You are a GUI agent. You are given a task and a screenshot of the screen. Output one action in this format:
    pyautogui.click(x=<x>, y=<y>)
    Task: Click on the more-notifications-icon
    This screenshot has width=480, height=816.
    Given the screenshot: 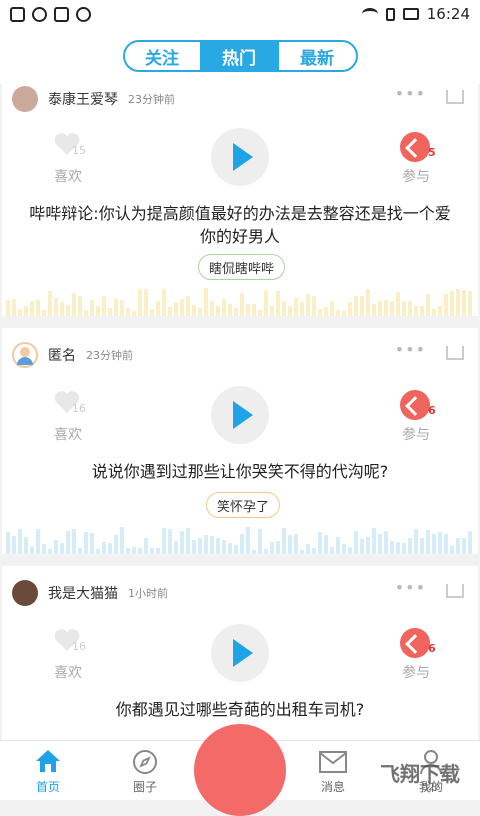 What is the action you would take?
    pyautogui.click(x=83, y=14)
    